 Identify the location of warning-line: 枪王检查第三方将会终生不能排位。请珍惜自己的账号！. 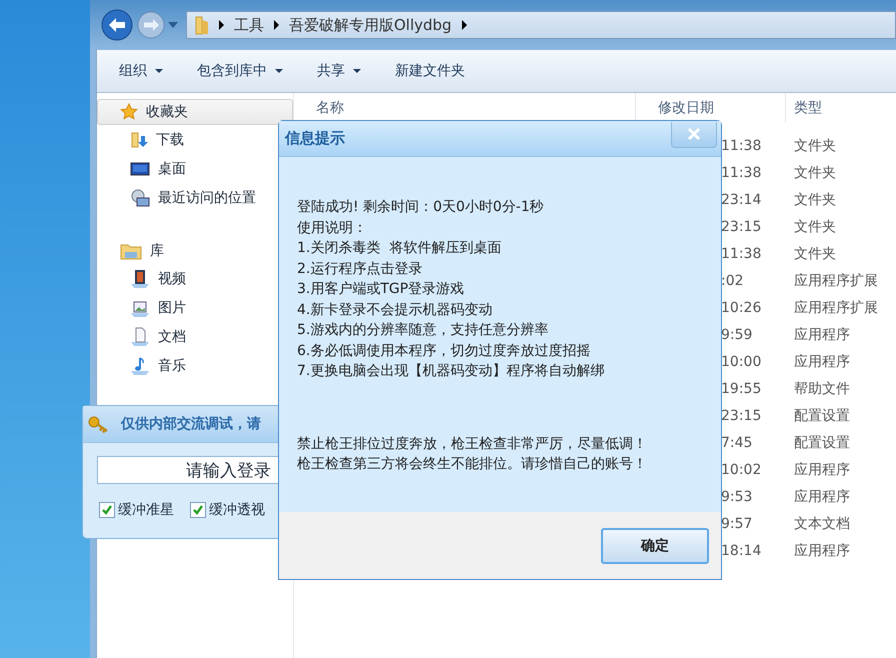
(472, 464).